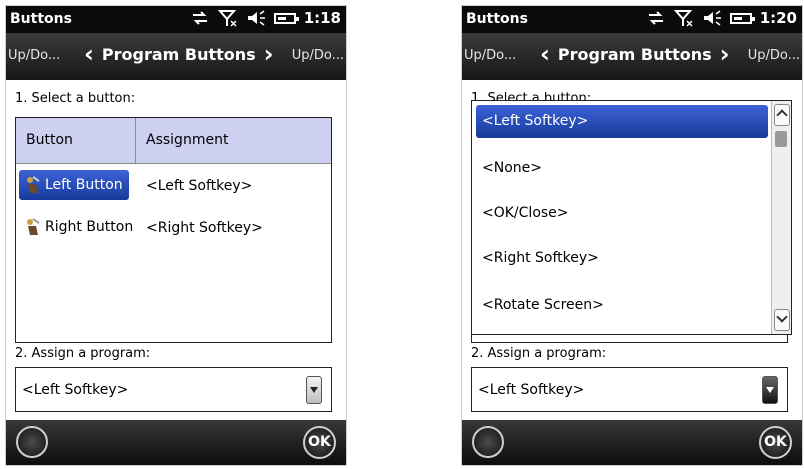 The height and width of the screenshot is (469, 804). Describe the element at coordinates (75, 98) in the screenshot. I see `step1-label: 1. Select a button:` at that location.